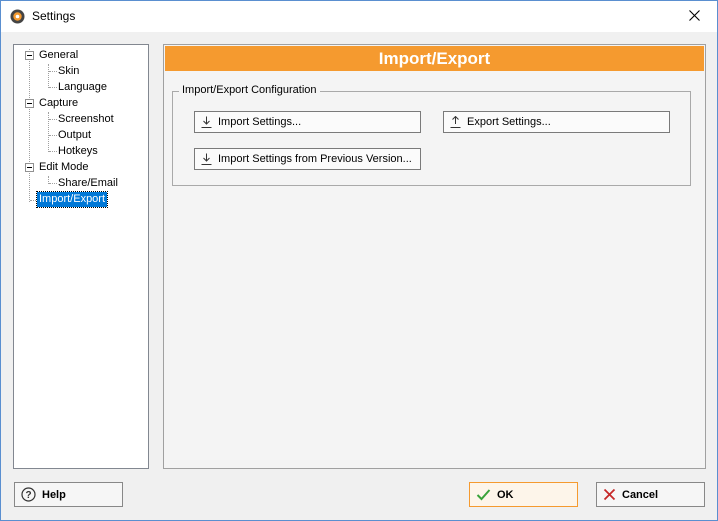 This screenshot has width=718, height=521. Describe the element at coordinates (29, 167) in the screenshot. I see `collapse-edit-mode-icon` at that location.